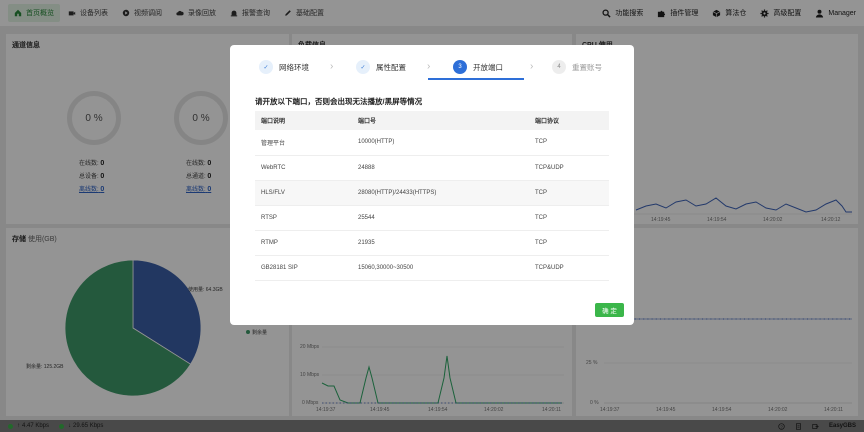 The width and height of the screenshot is (864, 432). Describe the element at coordinates (303, 168) in the screenshot. I see `table-cell: WebRTC` at that location.